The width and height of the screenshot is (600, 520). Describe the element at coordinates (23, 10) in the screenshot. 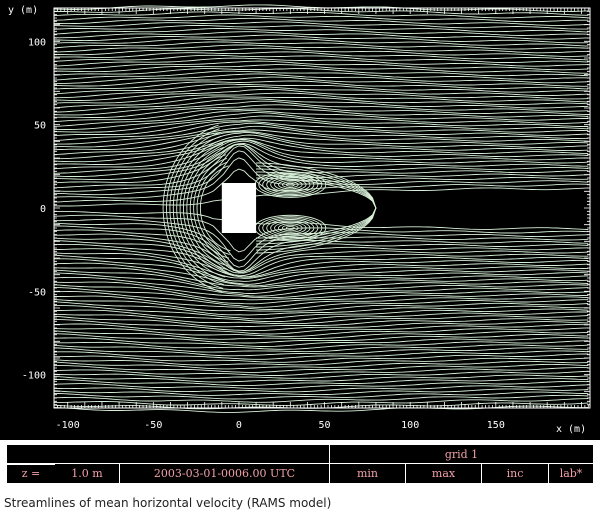

I see `y-axis-label: y (m)` at that location.